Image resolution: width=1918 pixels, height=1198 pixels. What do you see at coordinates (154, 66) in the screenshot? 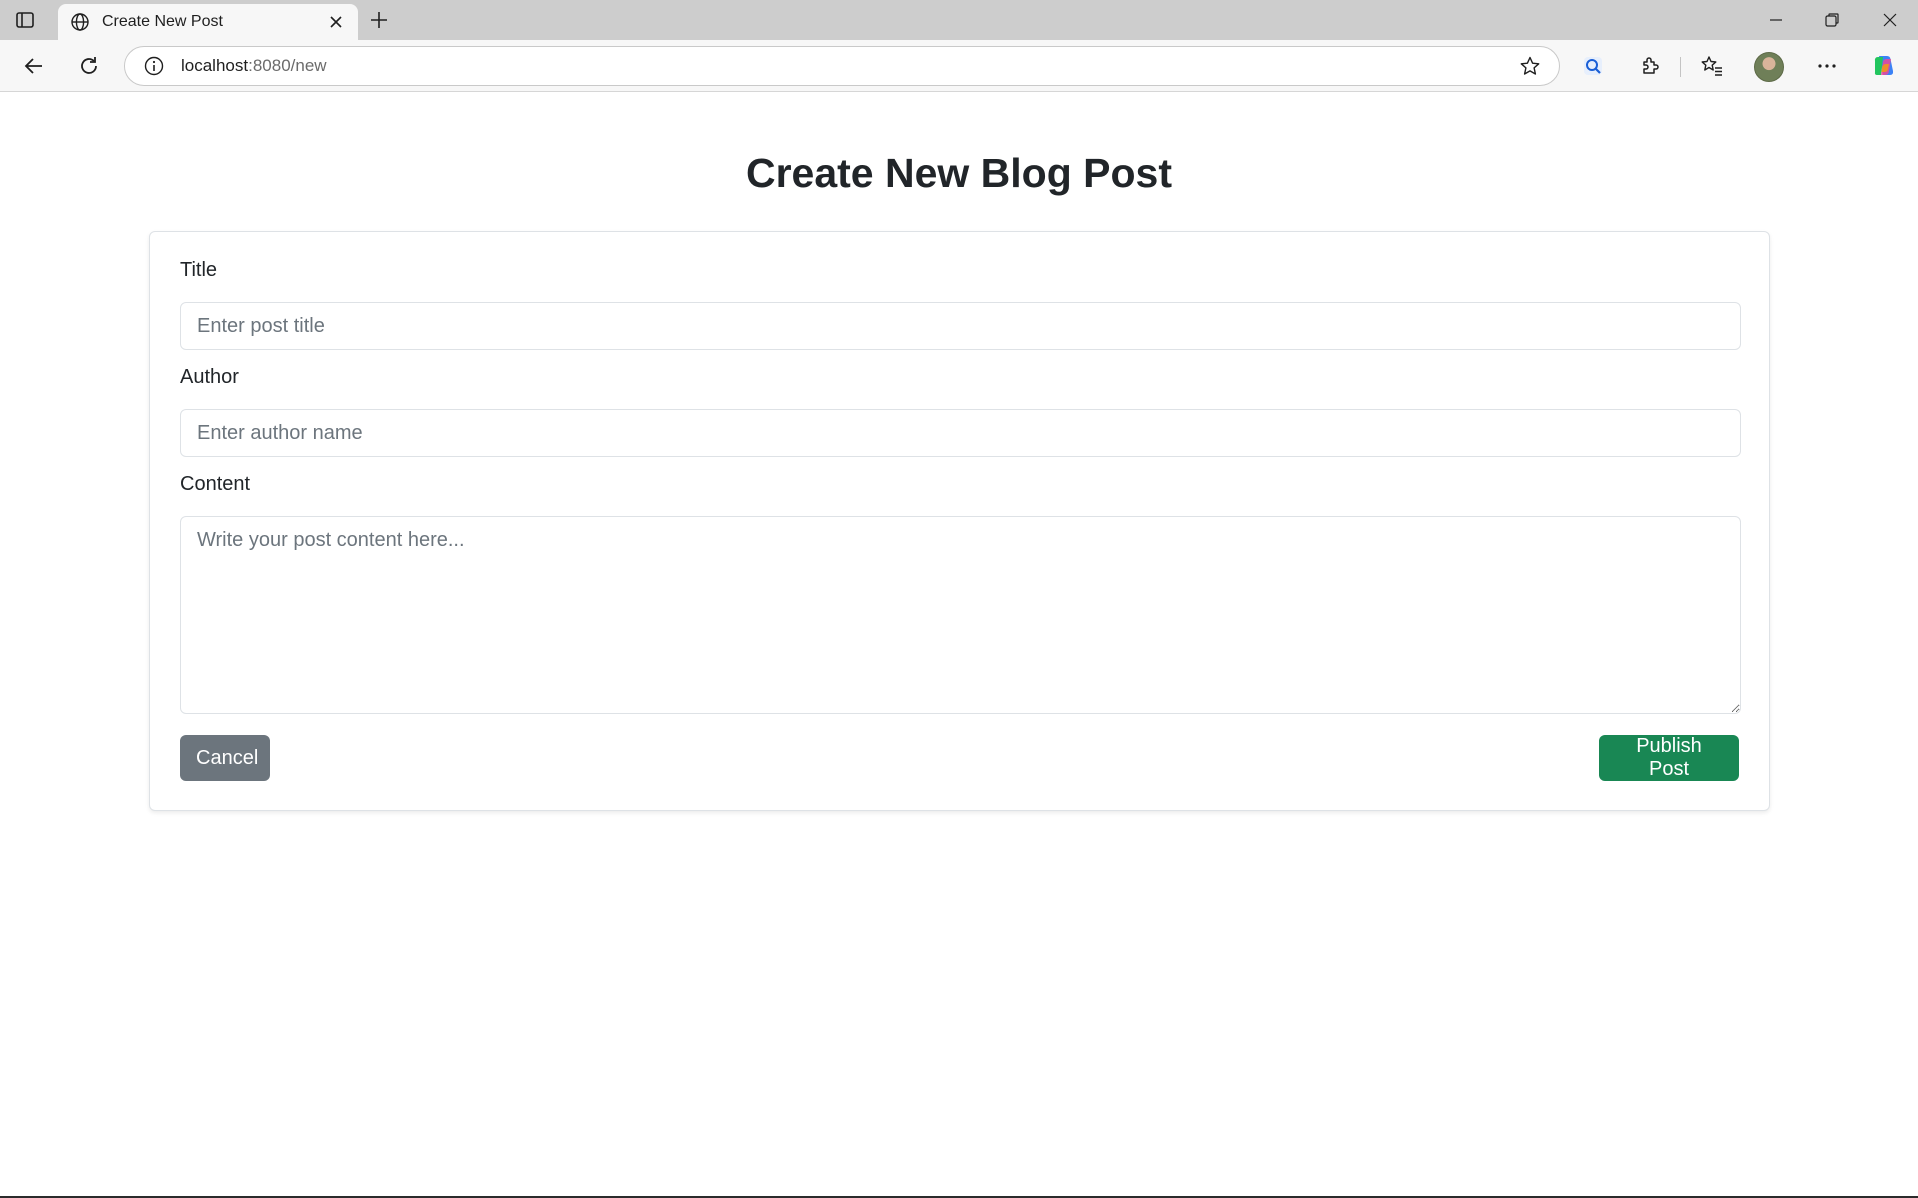
I see `info-icon` at bounding box center [154, 66].